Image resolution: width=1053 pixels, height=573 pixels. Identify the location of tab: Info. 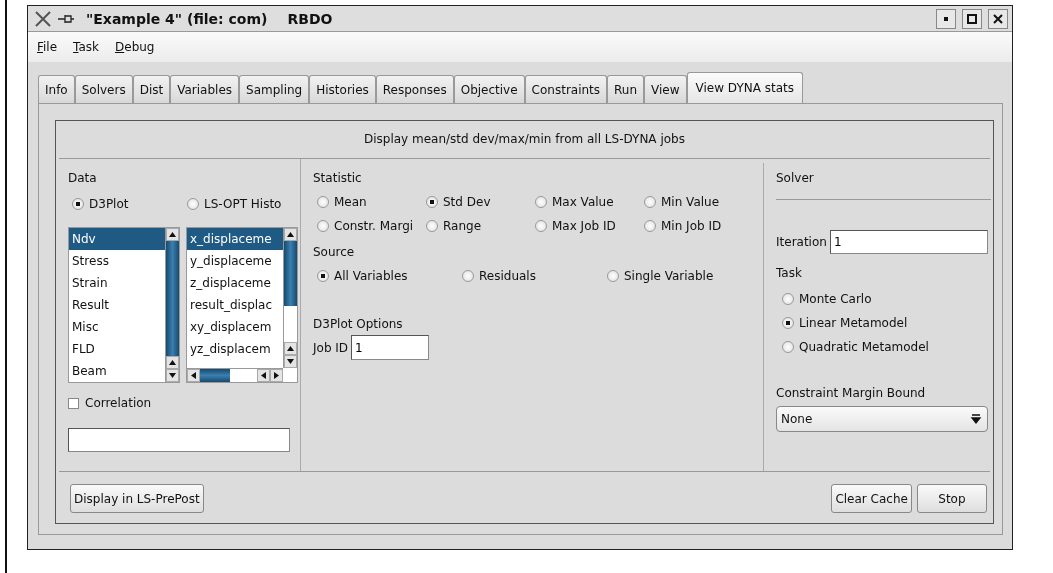
(56, 89).